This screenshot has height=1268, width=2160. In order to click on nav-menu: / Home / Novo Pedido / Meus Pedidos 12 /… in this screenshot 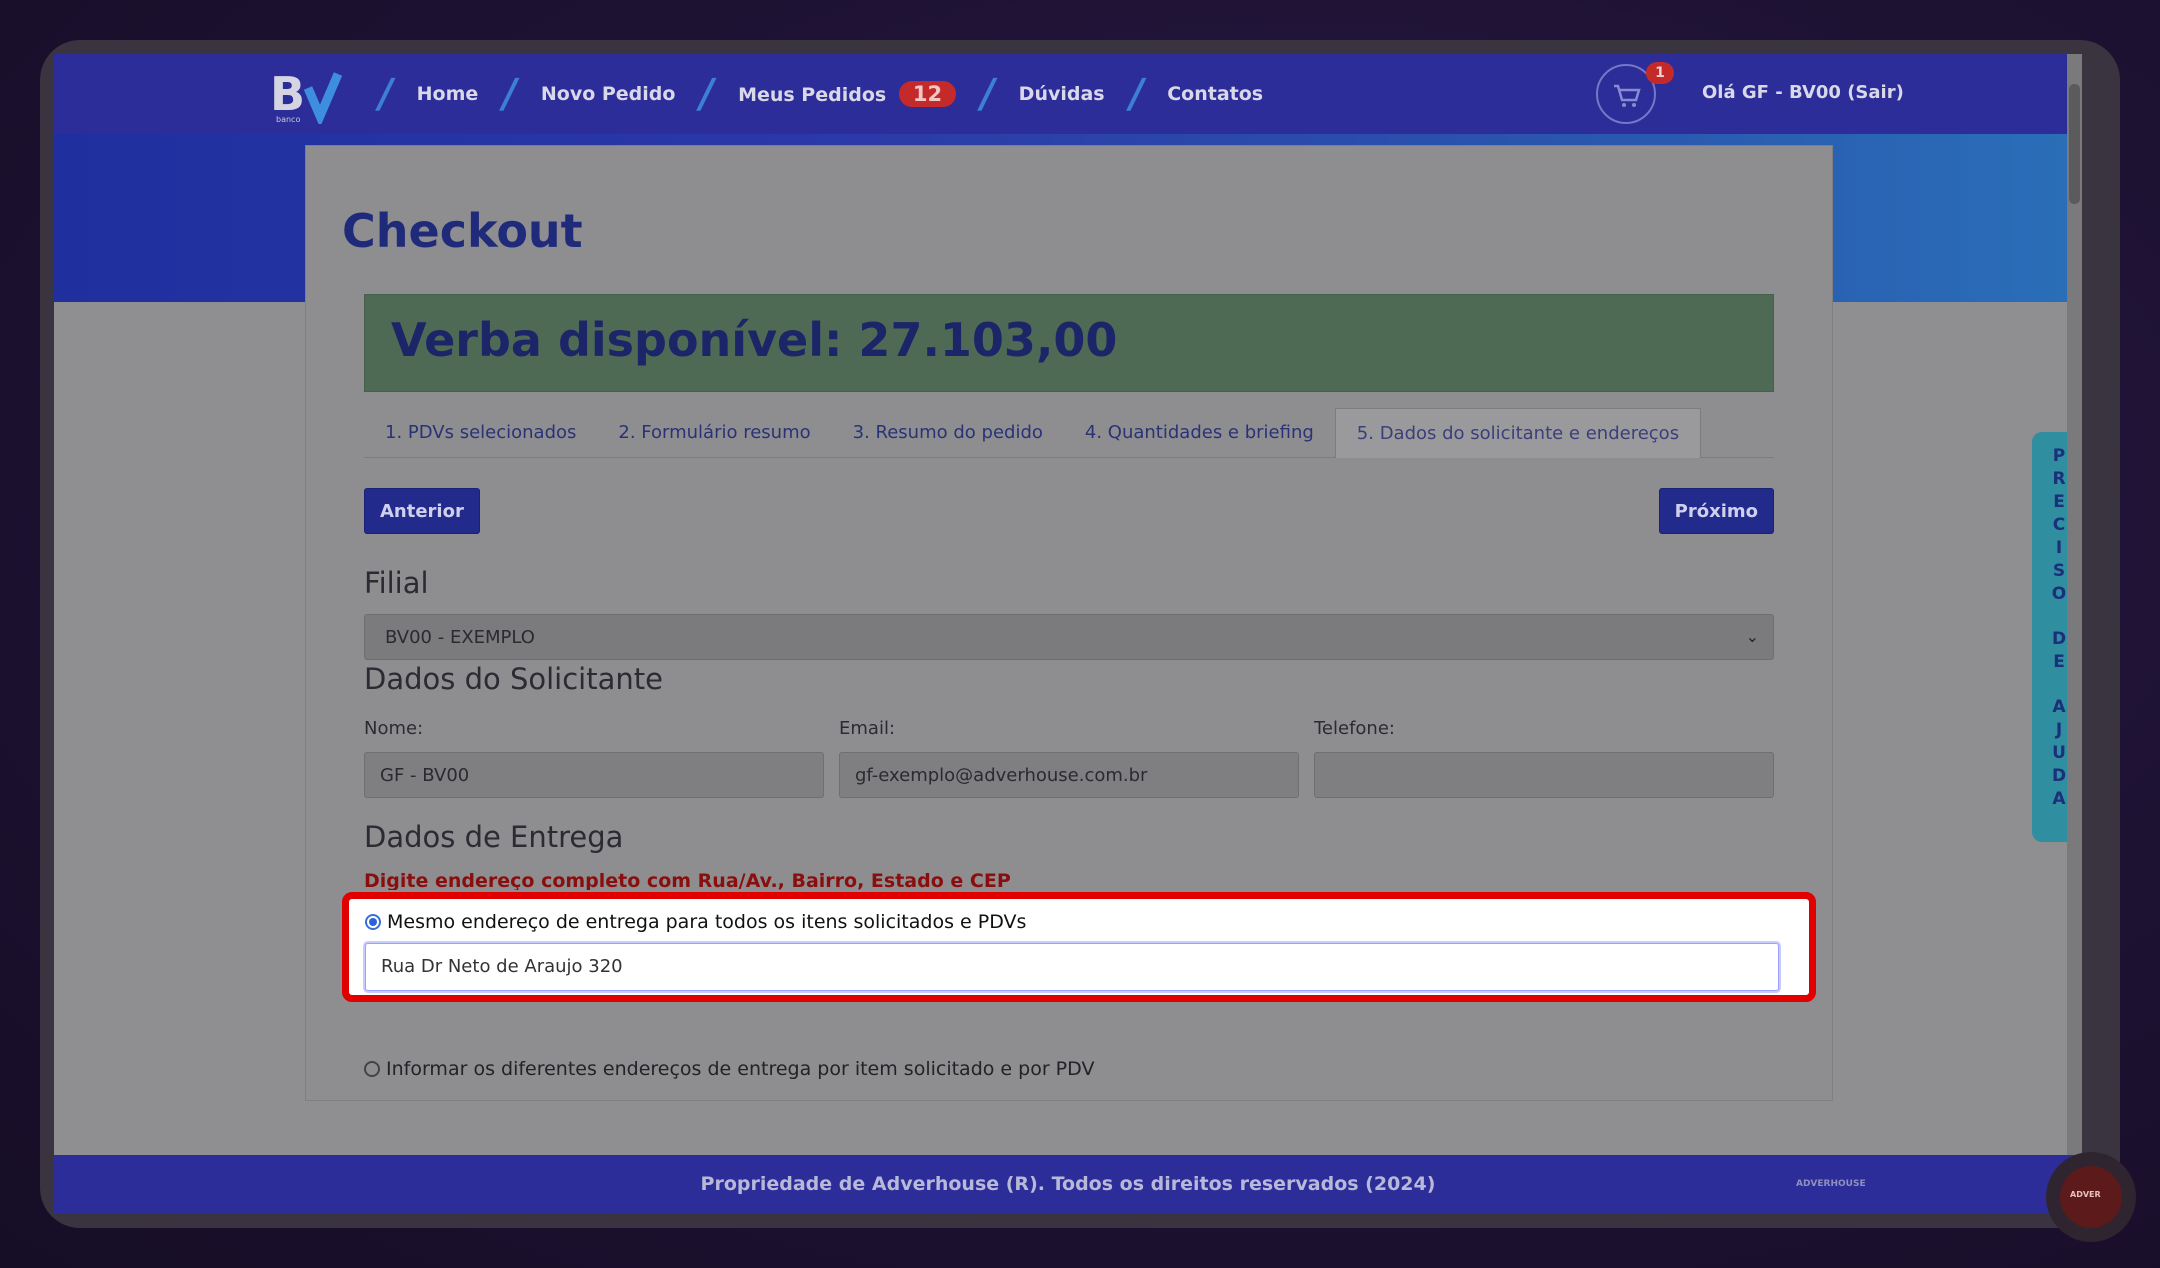, I will do `click(808, 94)`.